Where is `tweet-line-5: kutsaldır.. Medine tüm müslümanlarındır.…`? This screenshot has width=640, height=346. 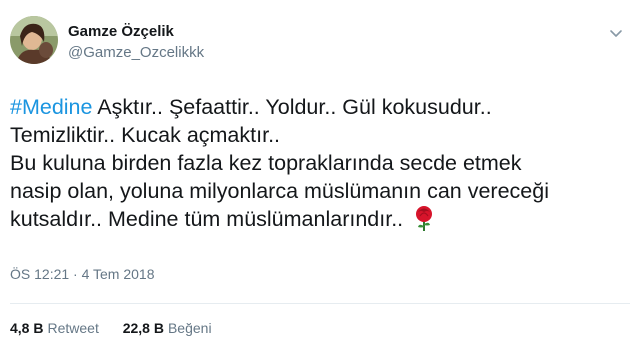 tweet-line-5: kutsaldır.. Medine tüm müslümanlarındır.… is located at coordinates (317, 222).